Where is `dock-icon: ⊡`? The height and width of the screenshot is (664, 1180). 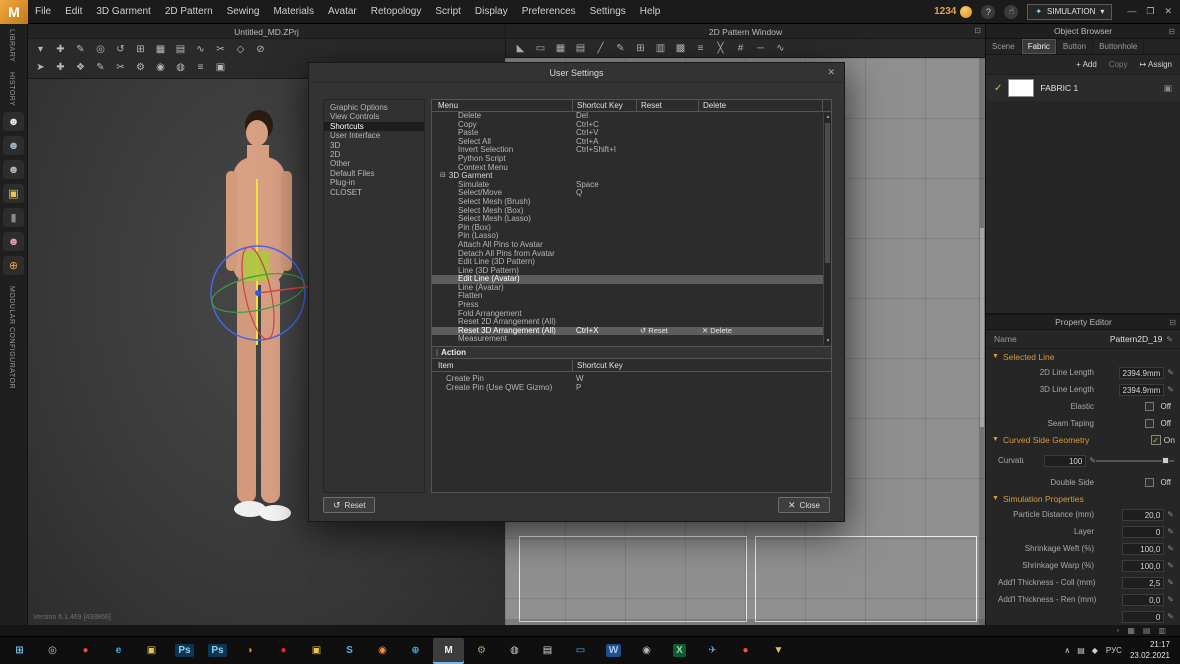
dock-icon: ⊡ is located at coordinates (977, 30).